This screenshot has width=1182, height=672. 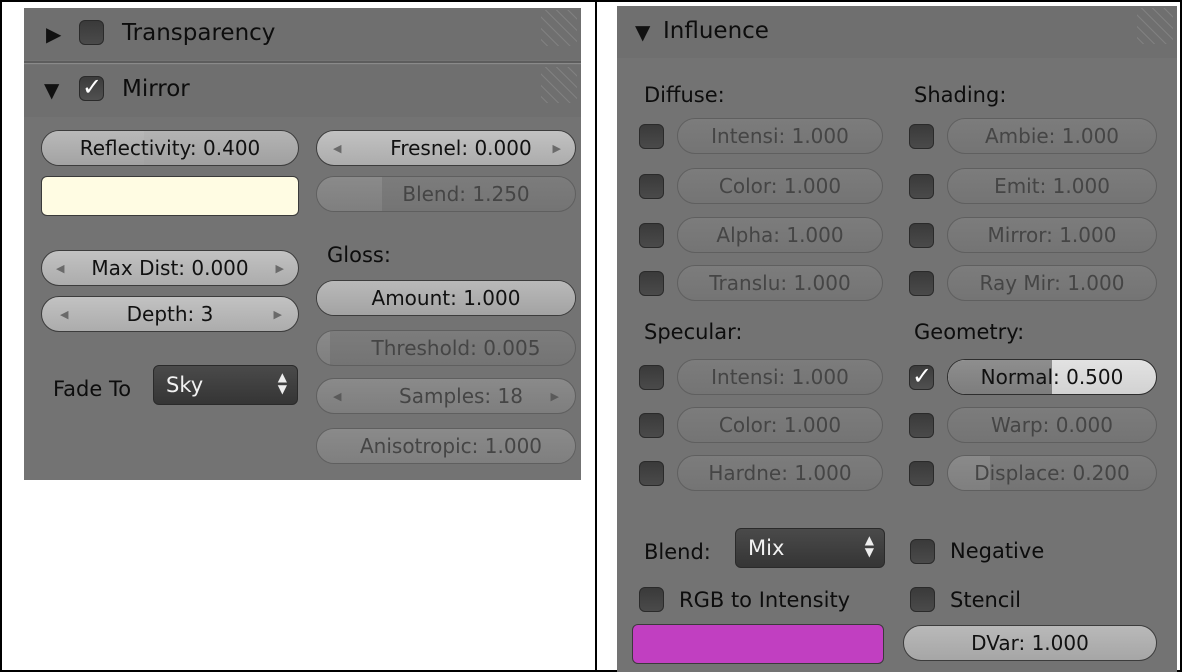 I want to click on dvar-slider: DVar: 1.000, so click(x=1030, y=643).